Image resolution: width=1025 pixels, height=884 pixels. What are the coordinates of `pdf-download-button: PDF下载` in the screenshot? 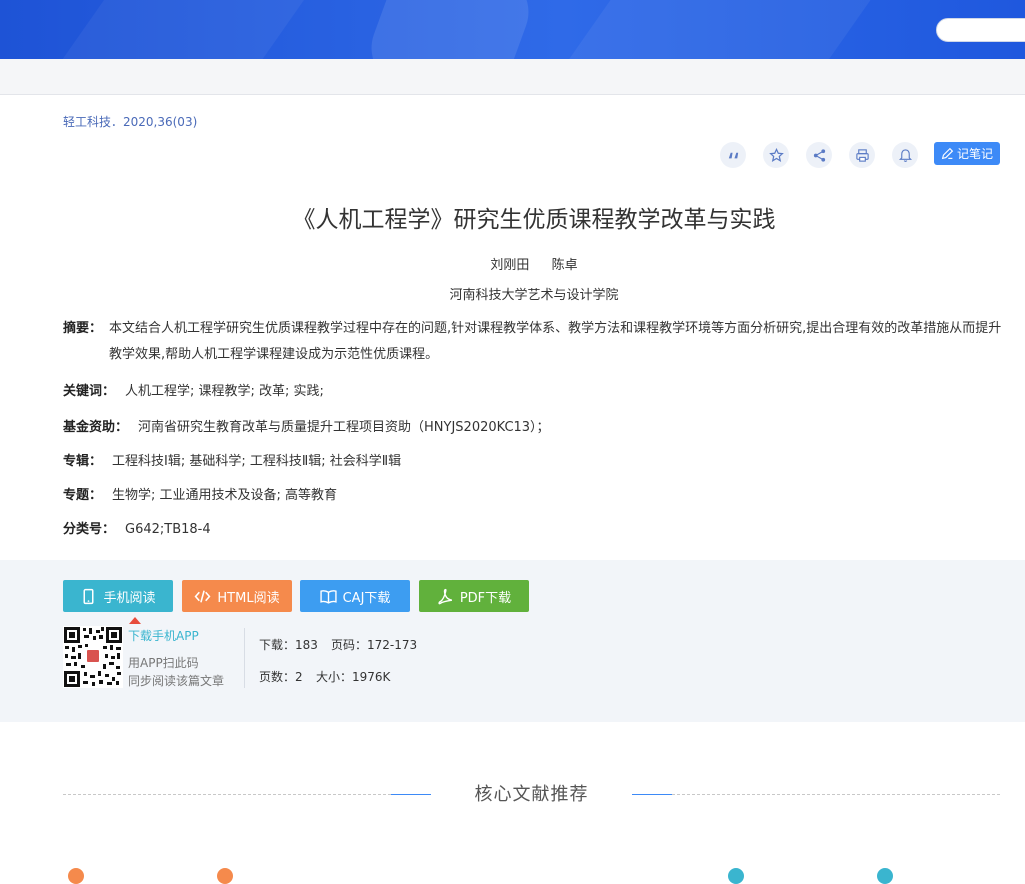 It's located at (474, 596).